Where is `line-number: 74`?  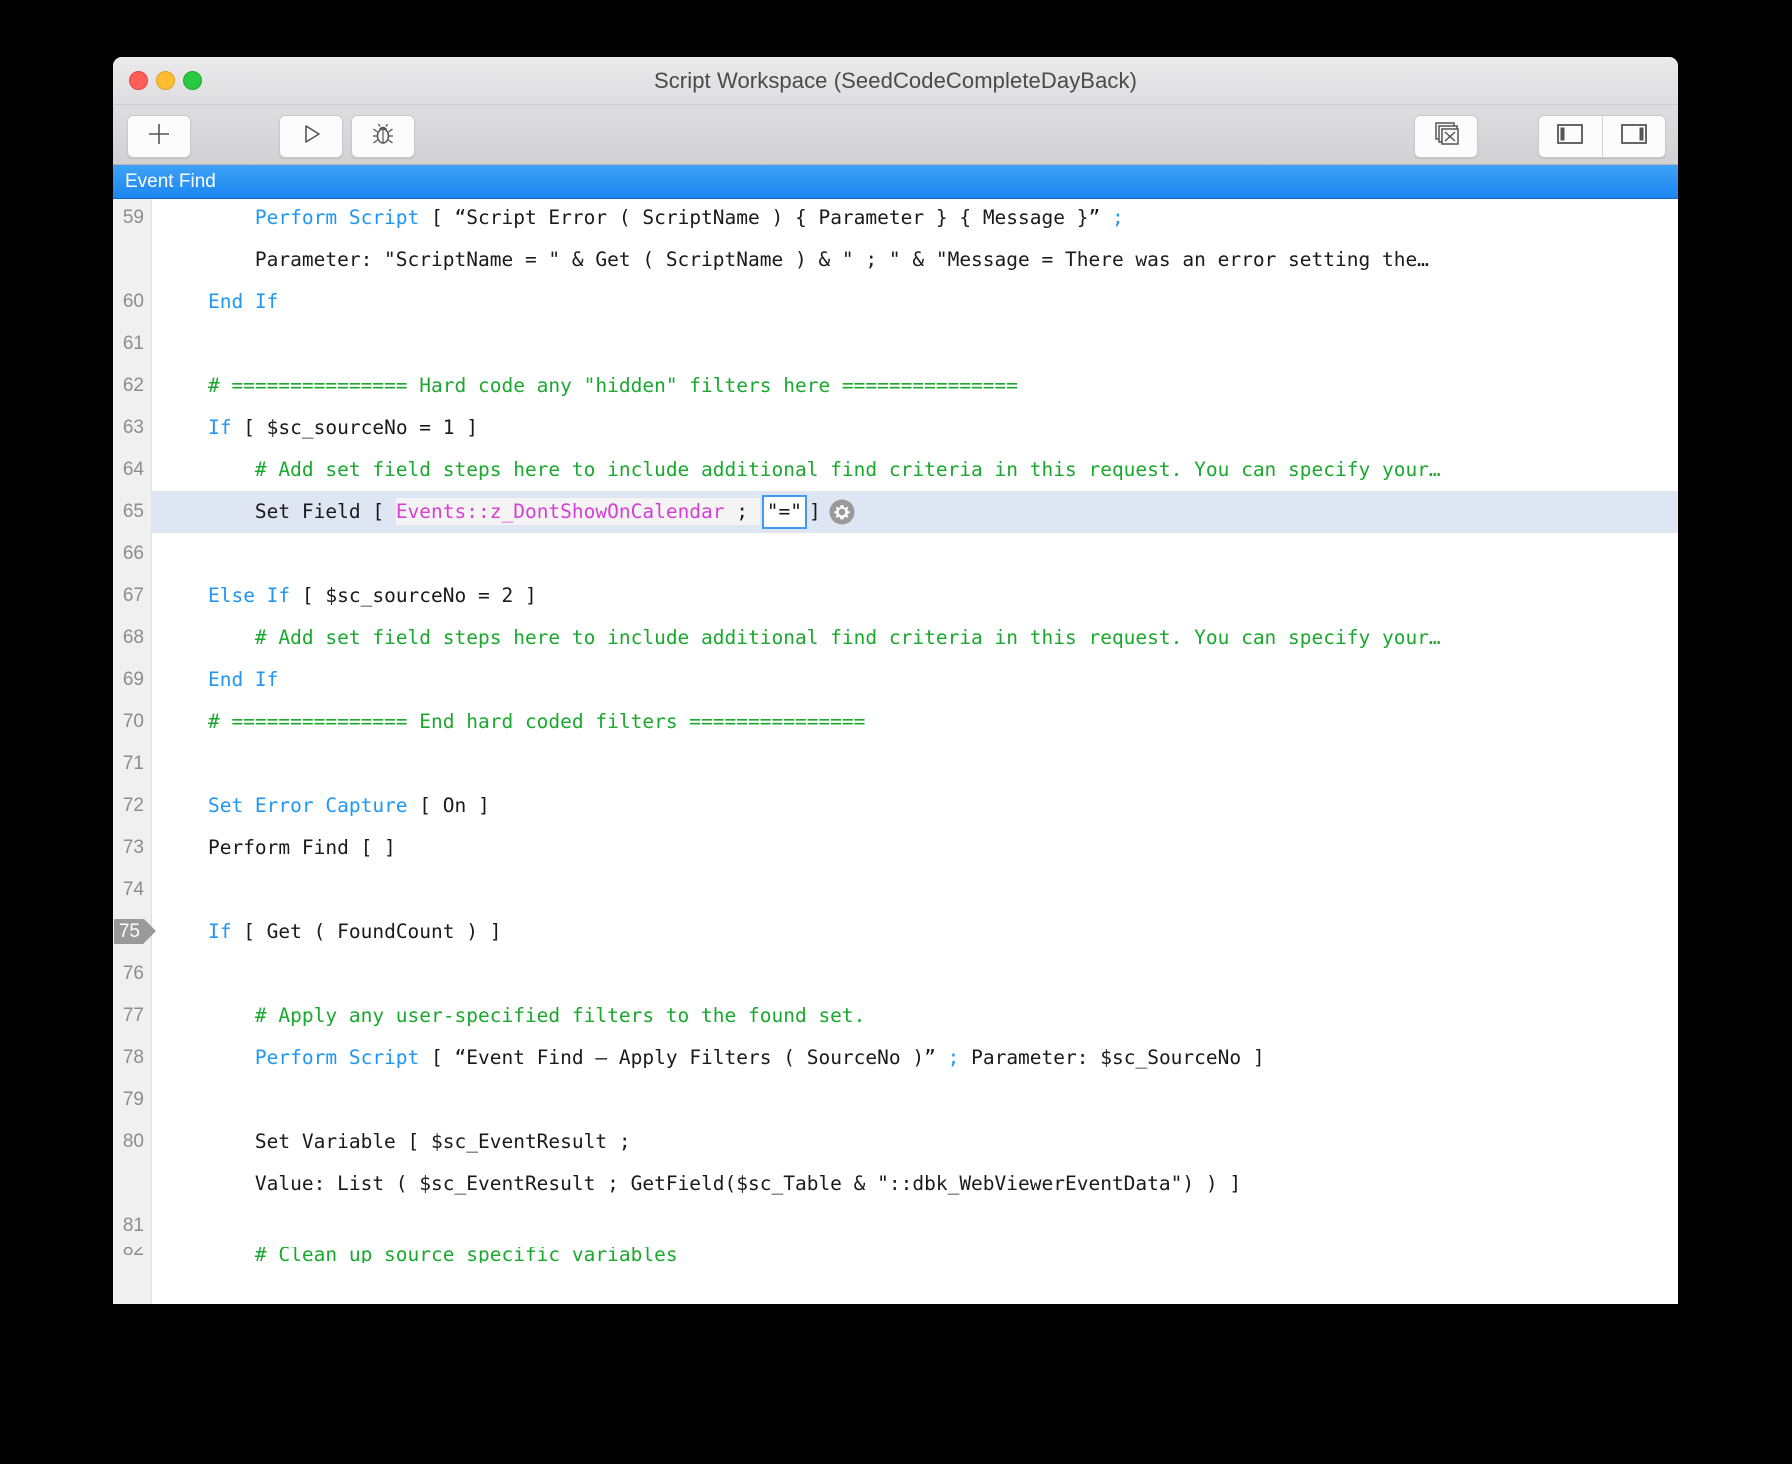
line-number: 74 is located at coordinates (132, 890).